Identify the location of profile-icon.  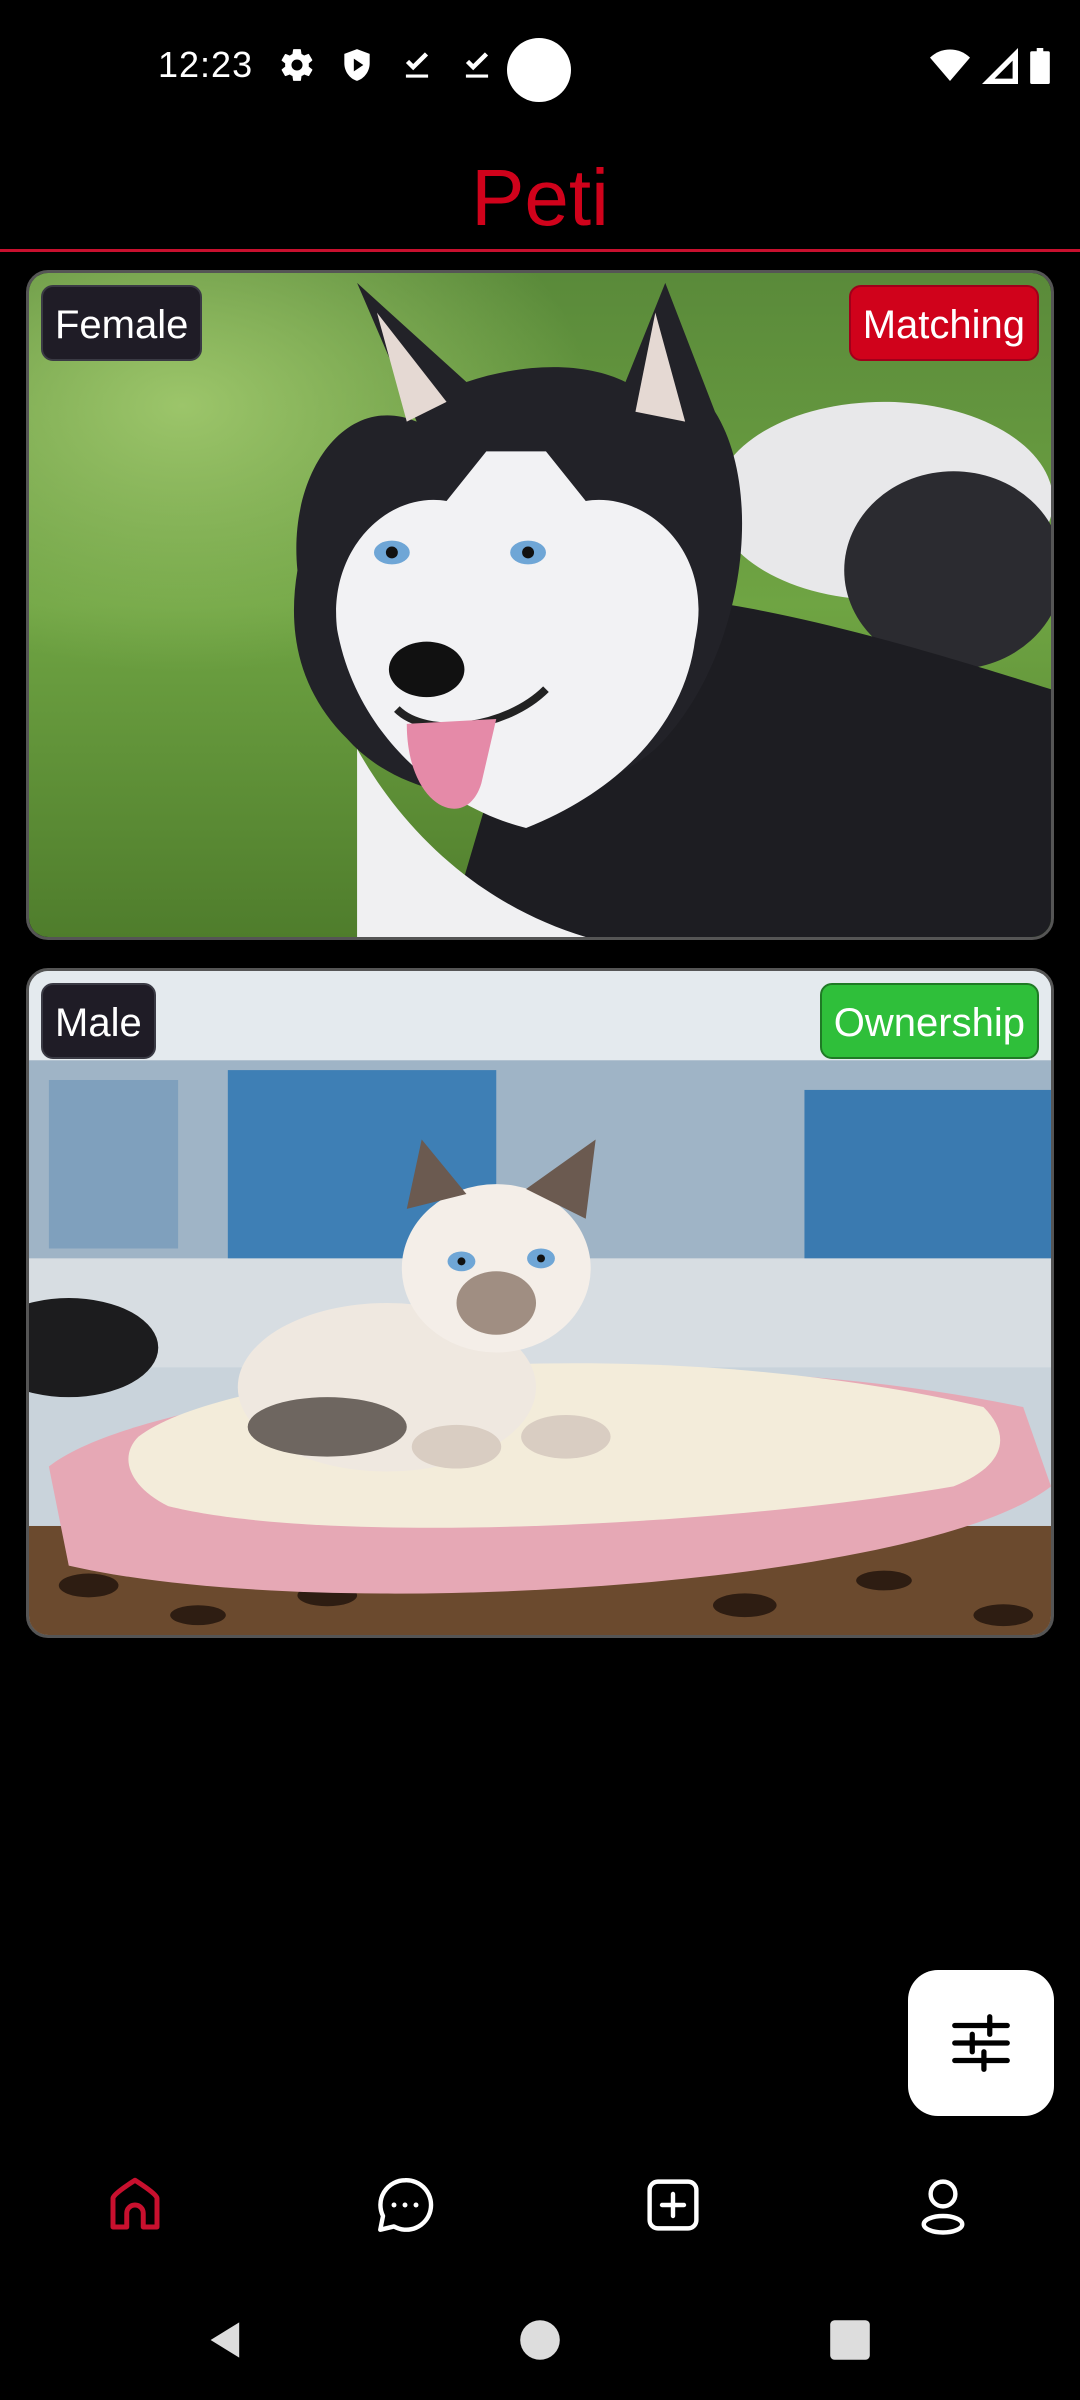
(943, 2207).